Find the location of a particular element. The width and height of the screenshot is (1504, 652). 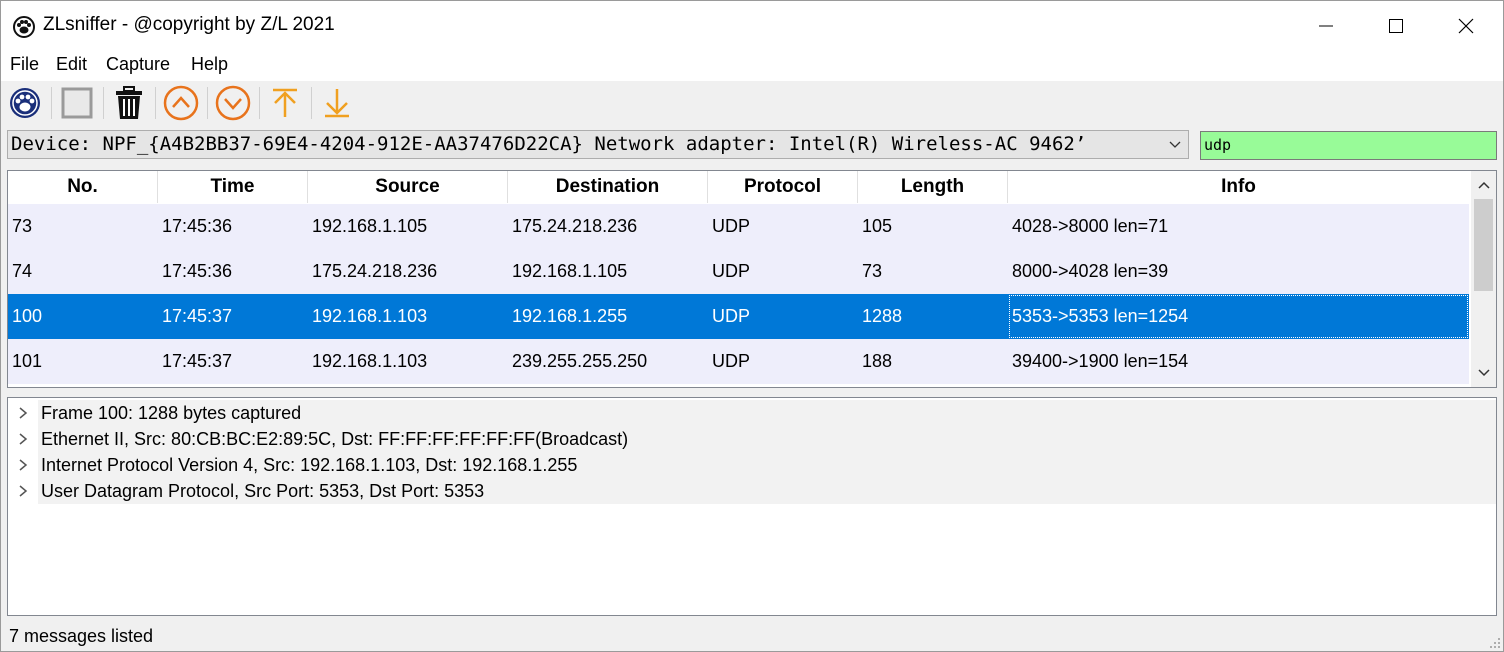

cell-destination: 192.168.1.105 is located at coordinates (570, 271).